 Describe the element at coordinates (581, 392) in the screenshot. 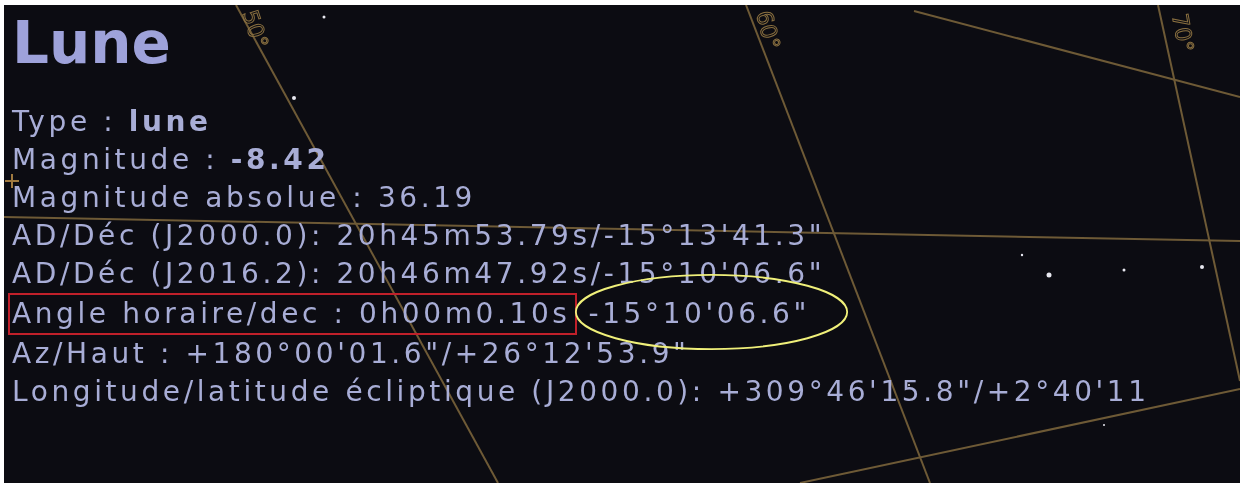

I see `info-line: Longitude/latitude écliptique (J2000.0): +309°46'15.8"/+2°40'11` at that location.